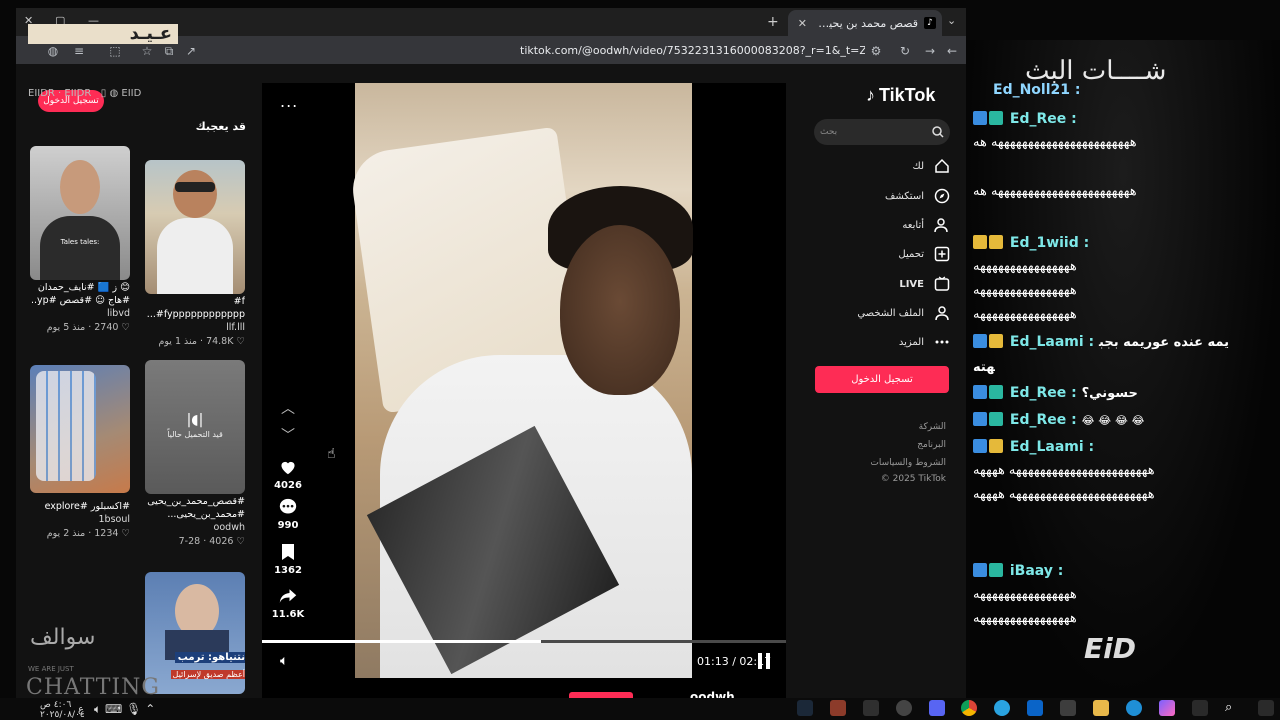 This screenshot has width=1280, height=720. I want to click on video-card: نتنياهو: ترمب أعظم صديق لإسرائيل, so click(195, 633).